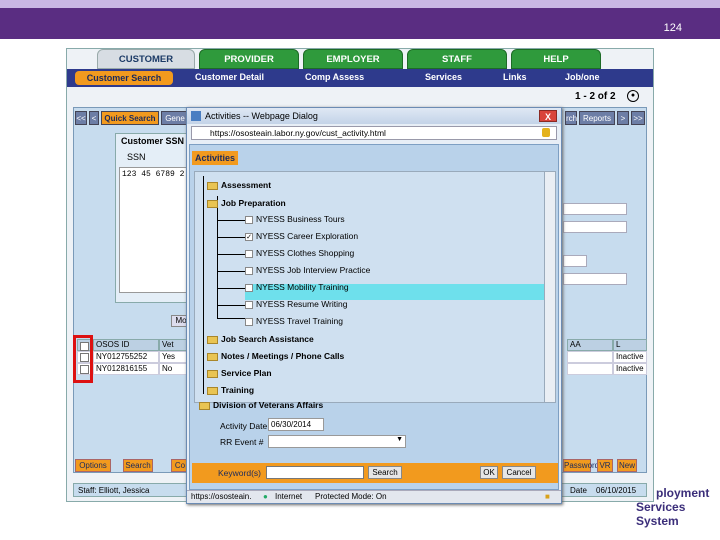 Image resolution: width=720 pixels, height=540 pixels. Describe the element at coordinates (239, 373) in the screenshot. I see `tree-node-service-plan: Service Plan` at that location.